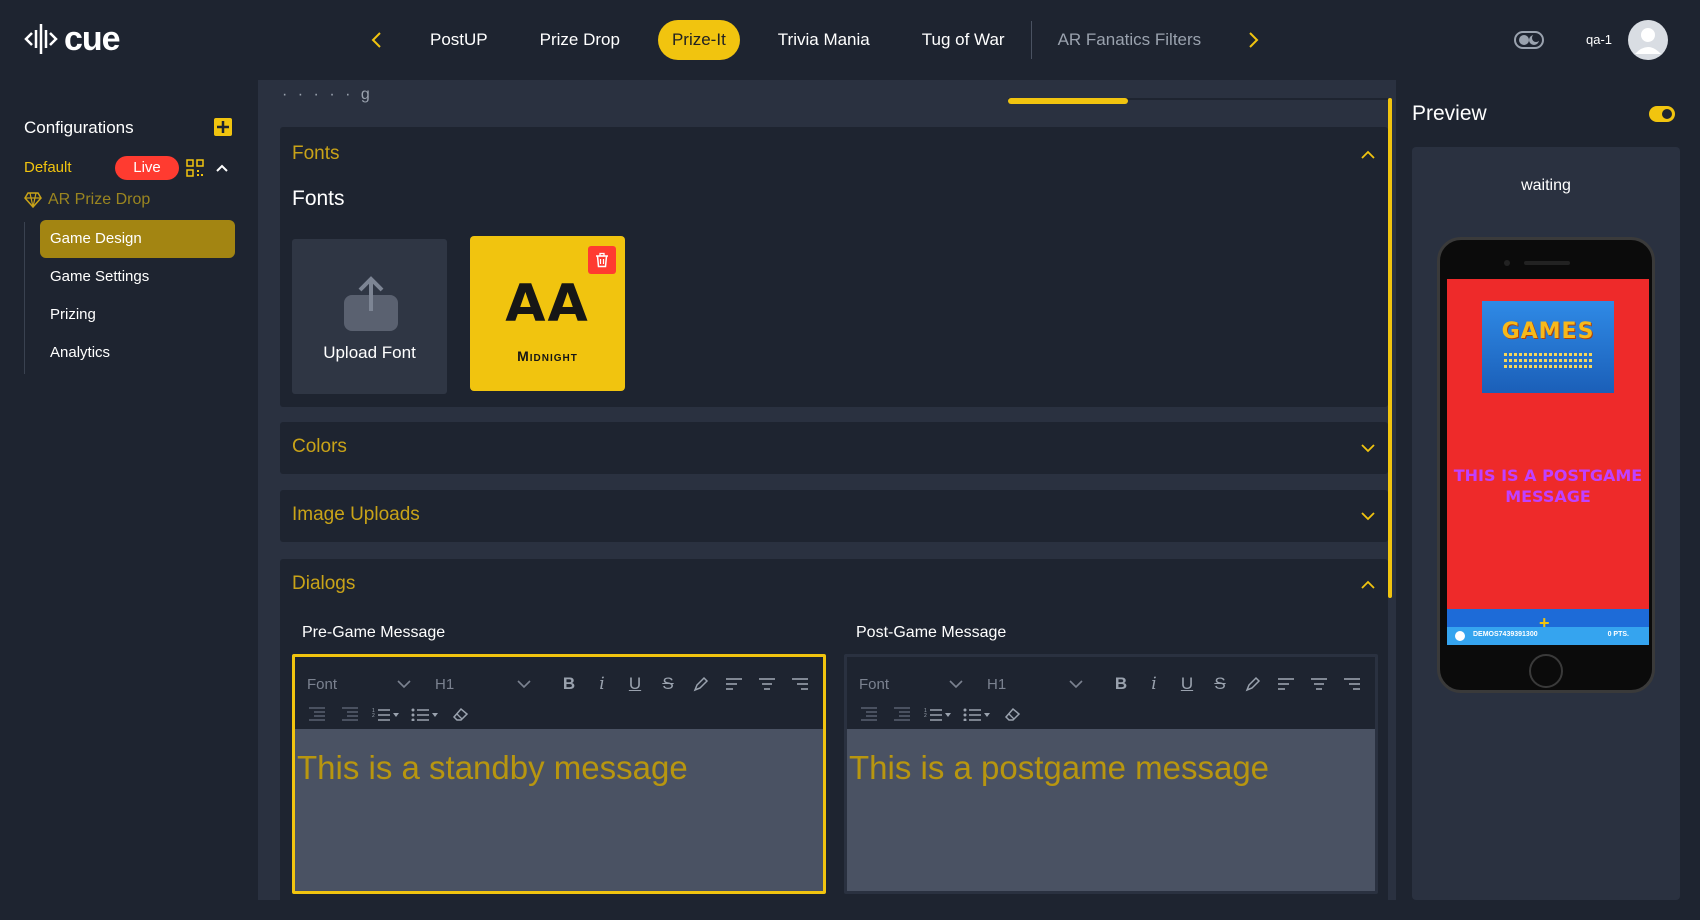 The width and height of the screenshot is (1700, 920). What do you see at coordinates (580, 40) in the screenshot?
I see `tab-prize-drop: Prize Drop` at bounding box center [580, 40].